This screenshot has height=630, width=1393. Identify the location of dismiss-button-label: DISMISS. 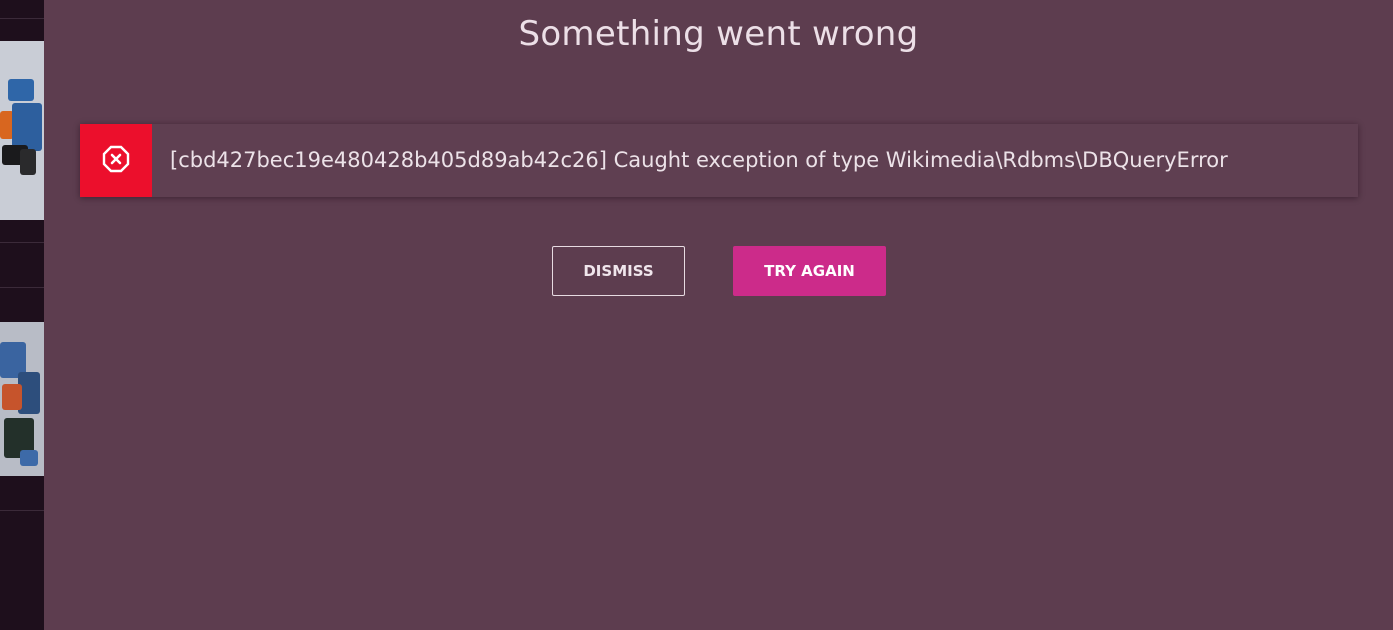
(618, 271).